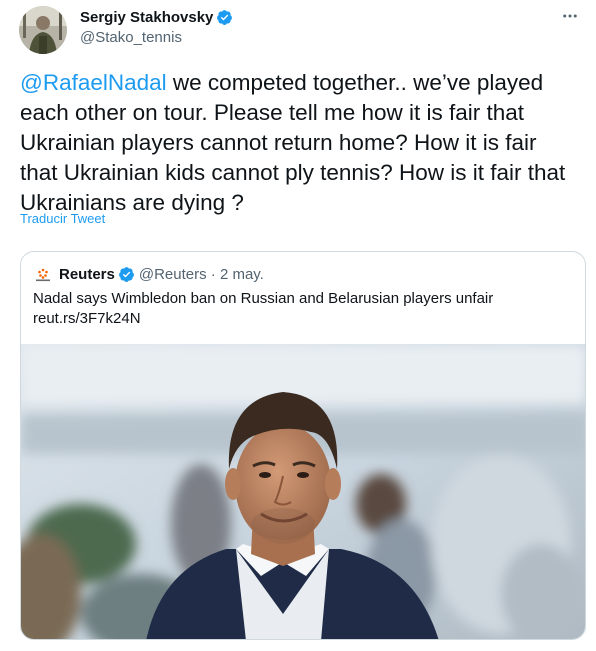 This screenshot has width=596, height=651. Describe the element at coordinates (93, 82) in the screenshot. I see `mention-link: @RafaelNadal` at that location.